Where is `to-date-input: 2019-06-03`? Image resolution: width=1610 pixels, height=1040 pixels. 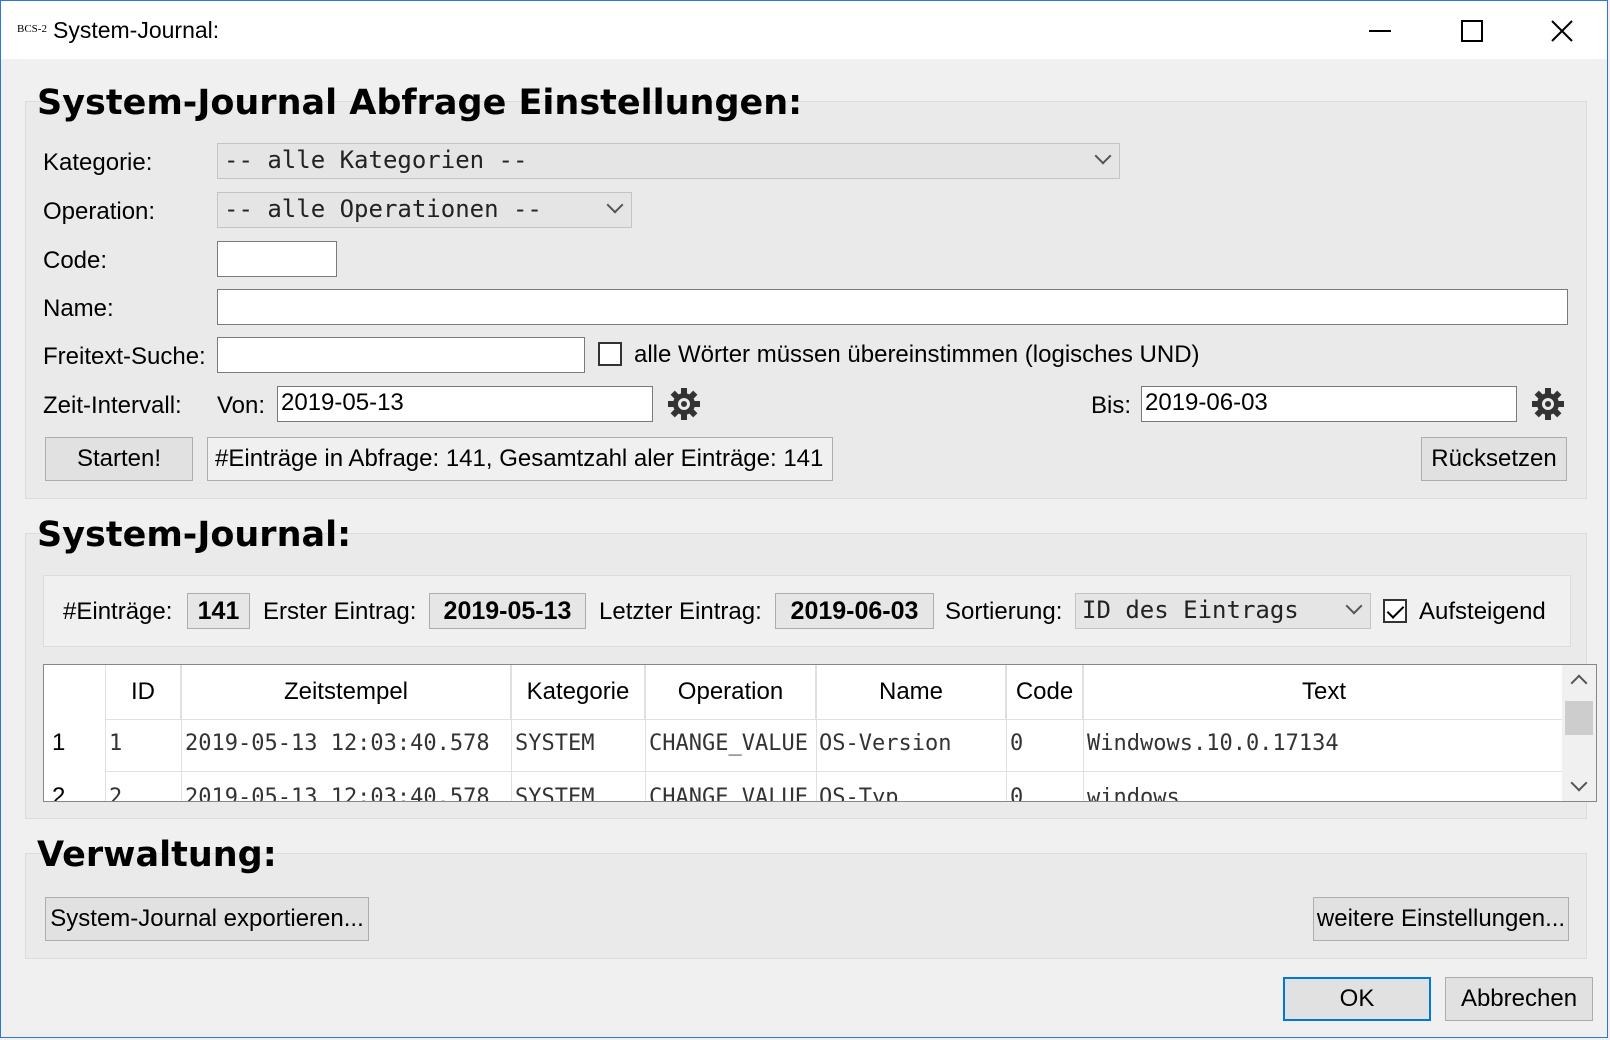 to-date-input: 2019-06-03 is located at coordinates (1329, 404).